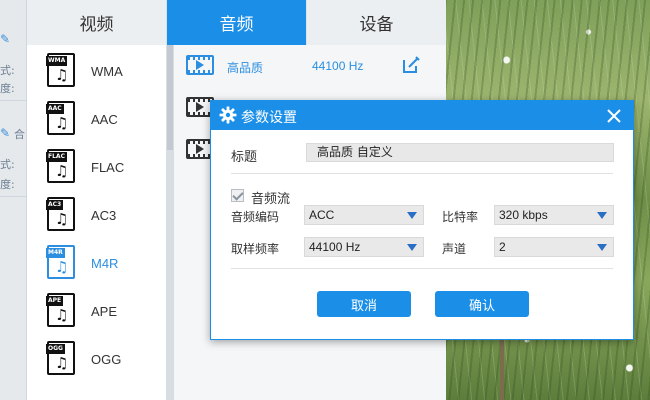 The height and width of the screenshot is (400, 650). Describe the element at coordinates (376, 22) in the screenshot. I see `tab-device: 设备` at that location.